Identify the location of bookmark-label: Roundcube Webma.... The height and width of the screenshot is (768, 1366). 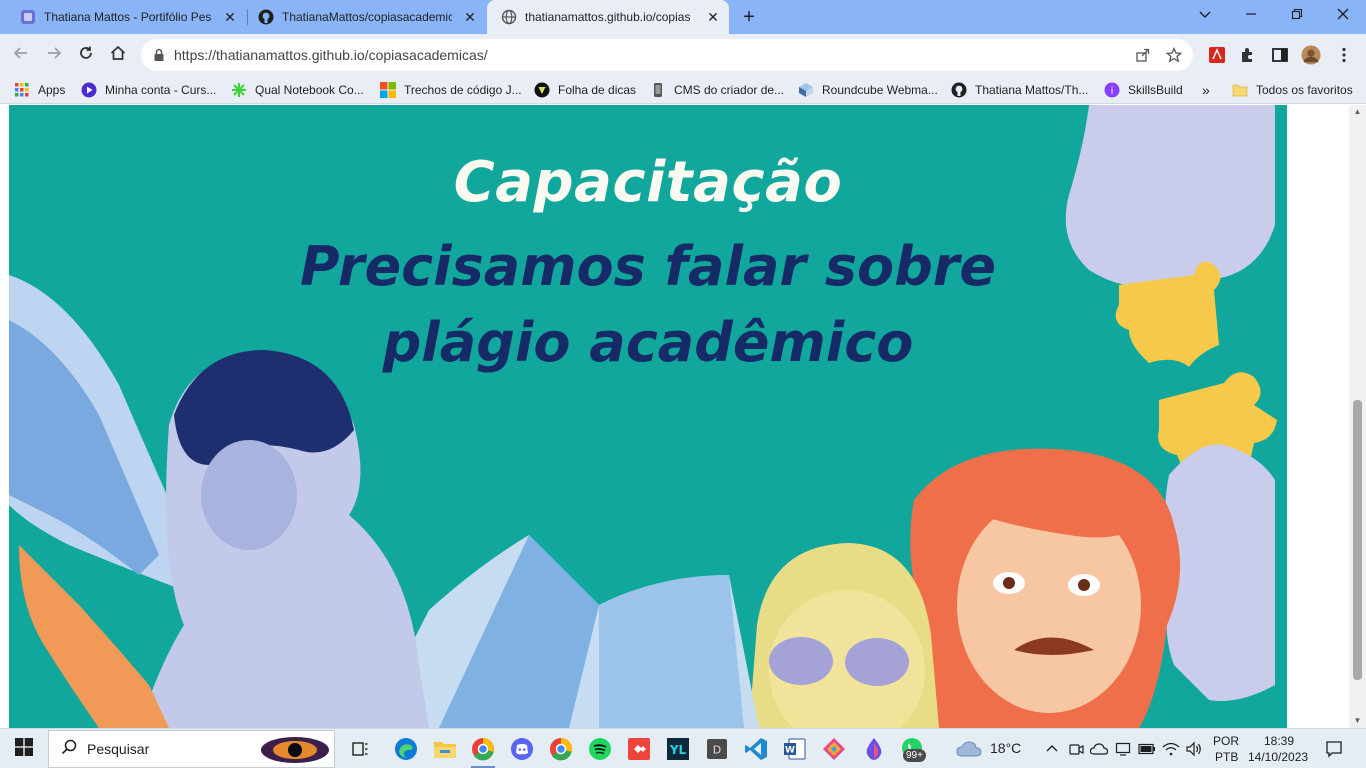
(880, 90).